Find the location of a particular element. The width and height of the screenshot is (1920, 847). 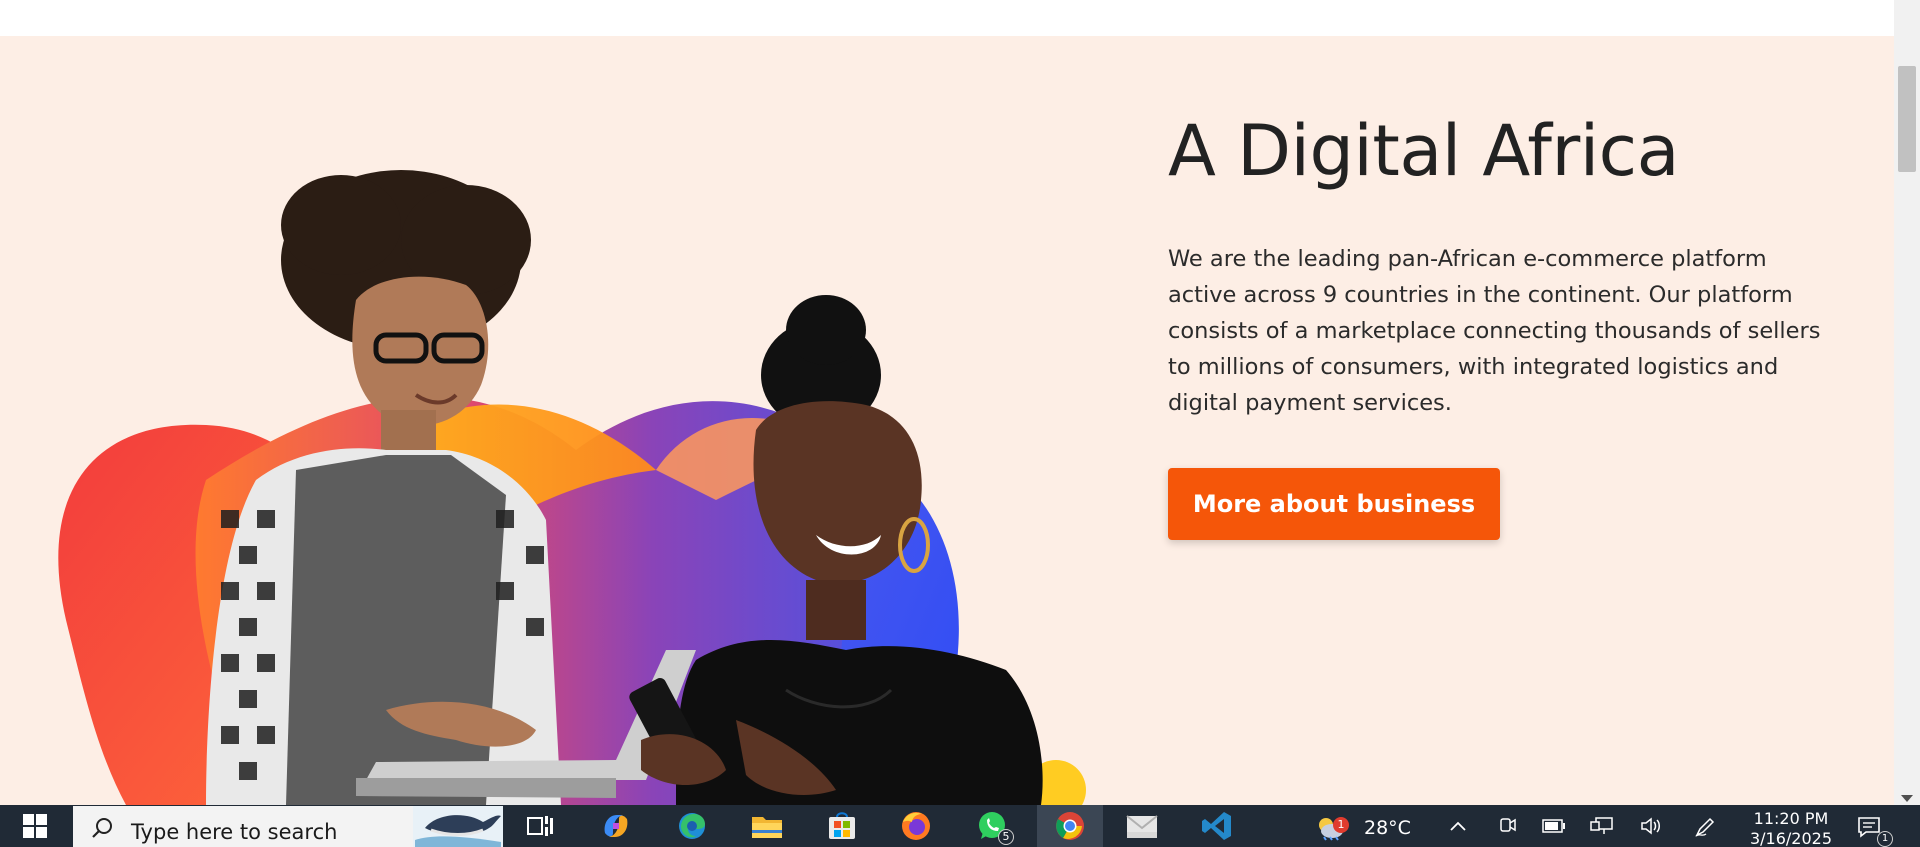

page-title: A Digital Africa is located at coordinates (1424, 151).